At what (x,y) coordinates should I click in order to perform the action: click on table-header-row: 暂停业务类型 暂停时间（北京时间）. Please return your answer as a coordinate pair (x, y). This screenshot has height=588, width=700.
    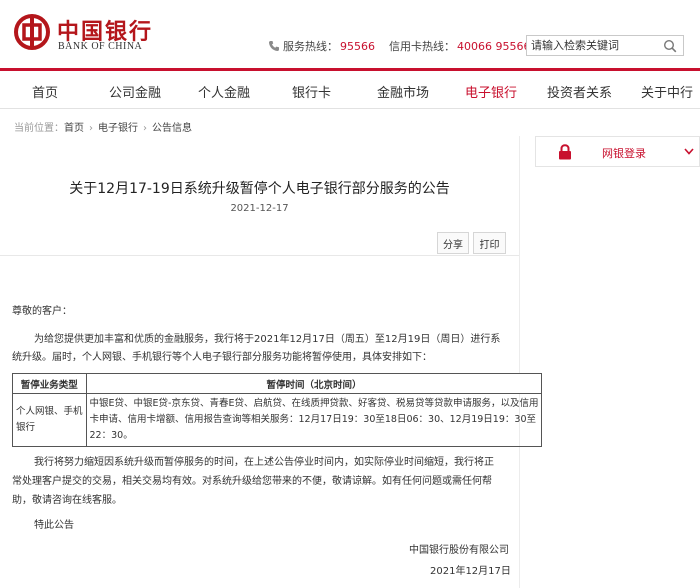
    Looking at the image, I should click on (277, 383).